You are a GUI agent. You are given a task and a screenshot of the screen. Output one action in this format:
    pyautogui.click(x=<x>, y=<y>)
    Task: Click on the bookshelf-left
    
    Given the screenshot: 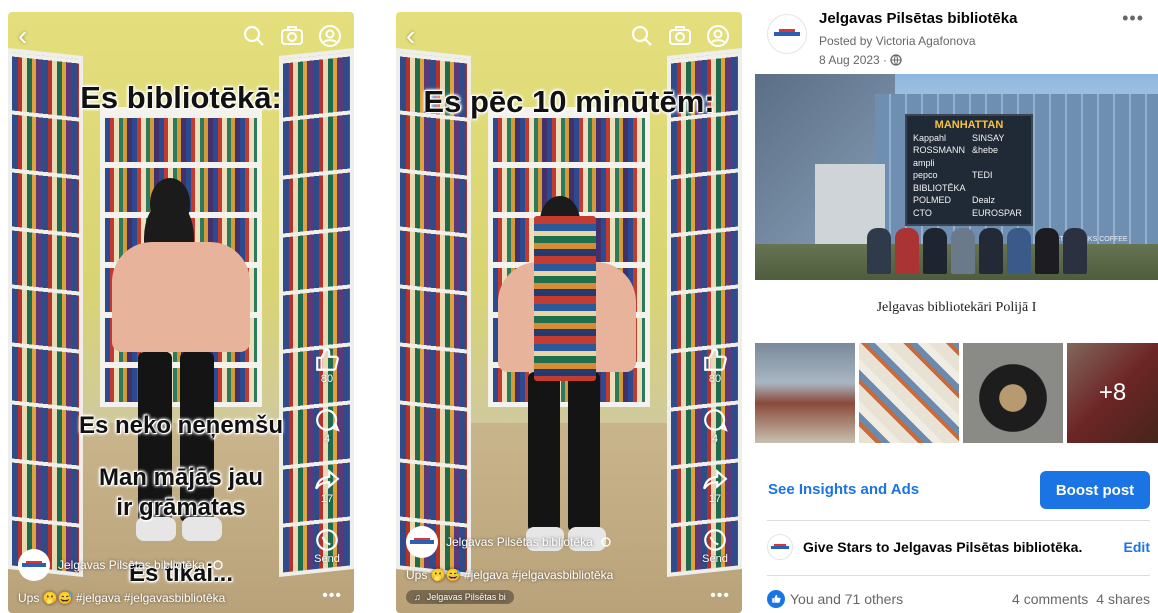 What is the action you would take?
    pyautogui.click(x=433, y=312)
    